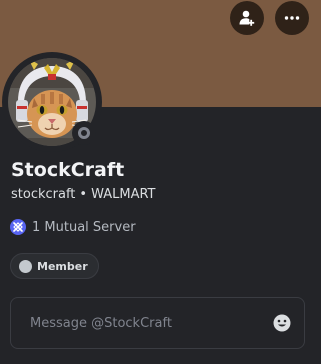 The image size is (321, 364). I want to click on add-friend-button, so click(247, 18).